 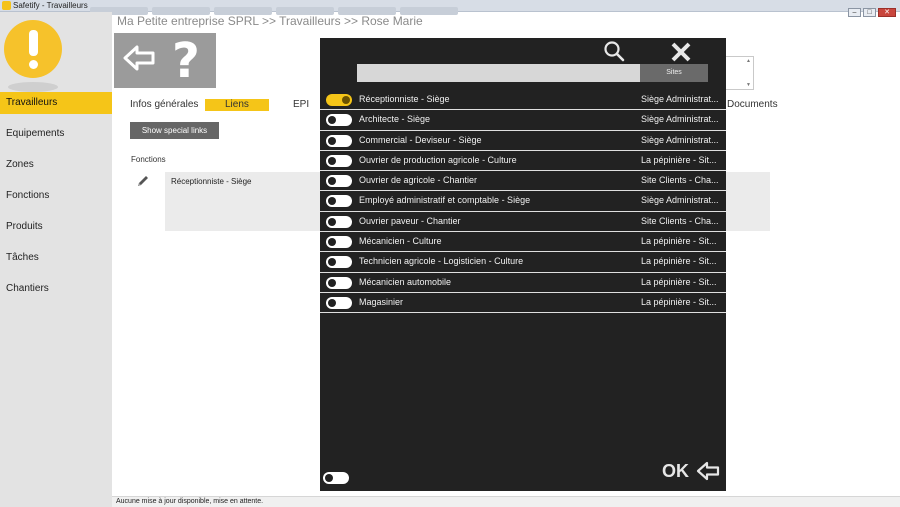 I want to click on app-icon, so click(x=6, y=5).